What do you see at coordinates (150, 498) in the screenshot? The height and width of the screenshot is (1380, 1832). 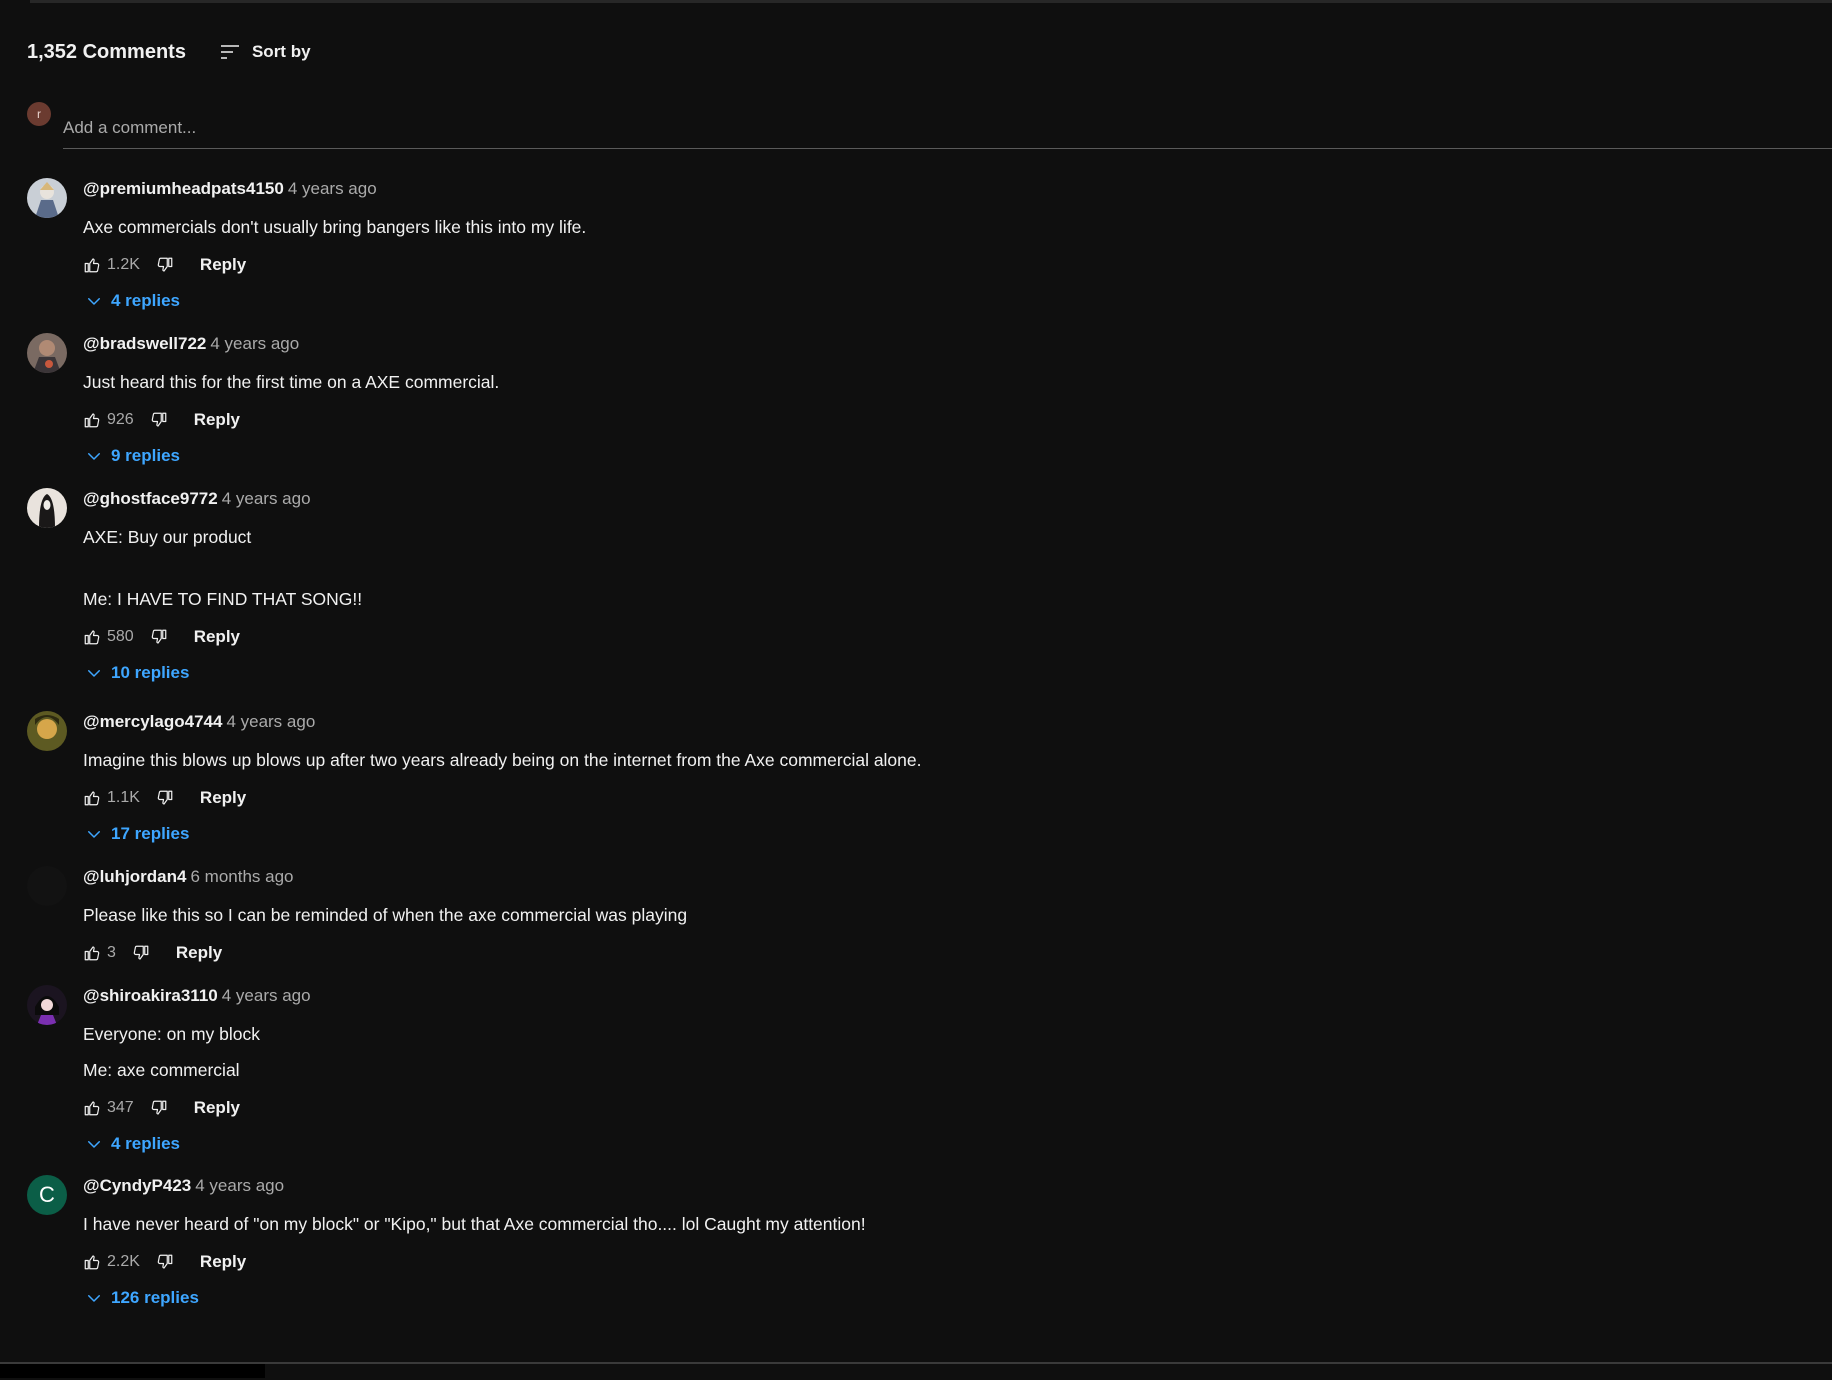 I see `comment-author: @ghostface9772` at bounding box center [150, 498].